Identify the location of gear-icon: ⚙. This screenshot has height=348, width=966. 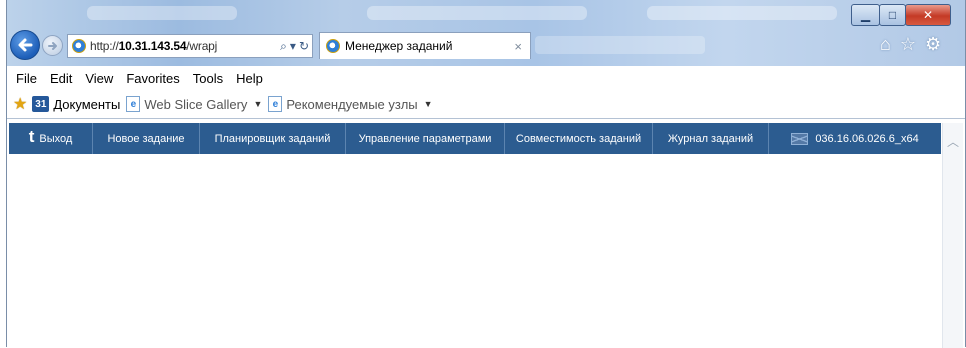
(933, 44).